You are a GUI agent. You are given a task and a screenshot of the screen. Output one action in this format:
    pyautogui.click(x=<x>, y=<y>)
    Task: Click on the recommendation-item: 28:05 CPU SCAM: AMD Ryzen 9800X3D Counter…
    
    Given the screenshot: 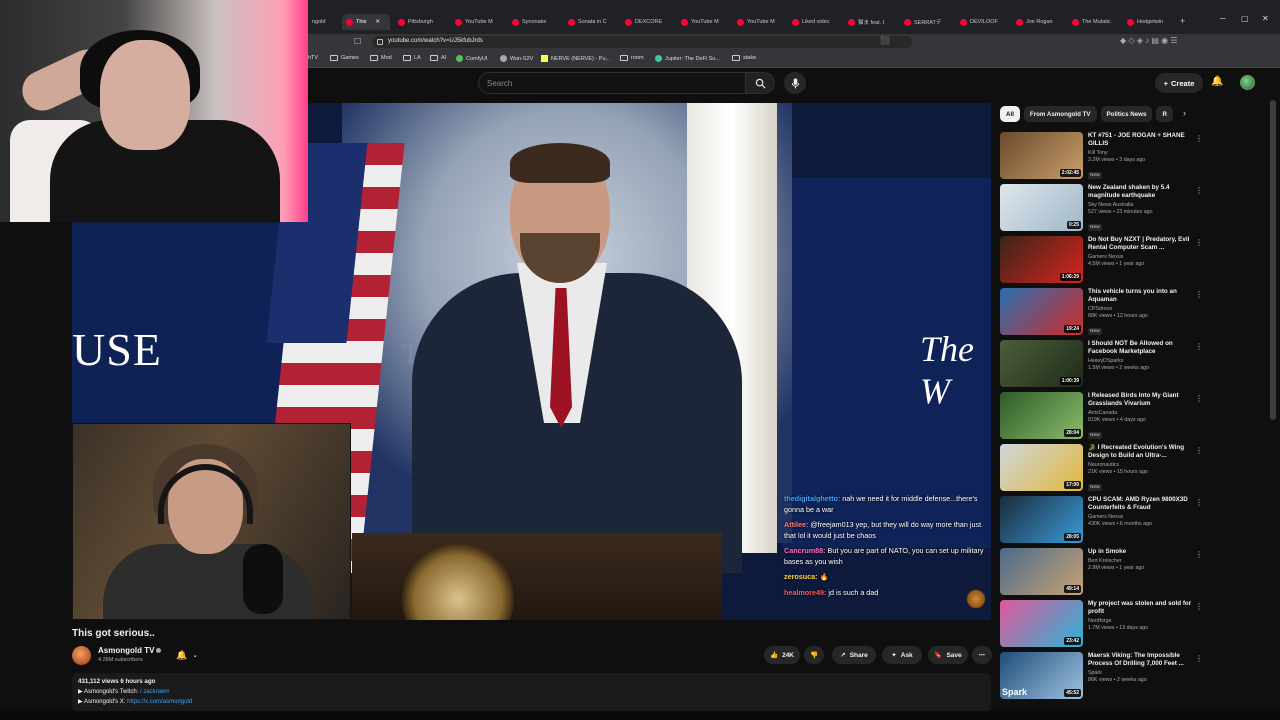 What is the action you would take?
    pyautogui.click(x=1101, y=521)
    